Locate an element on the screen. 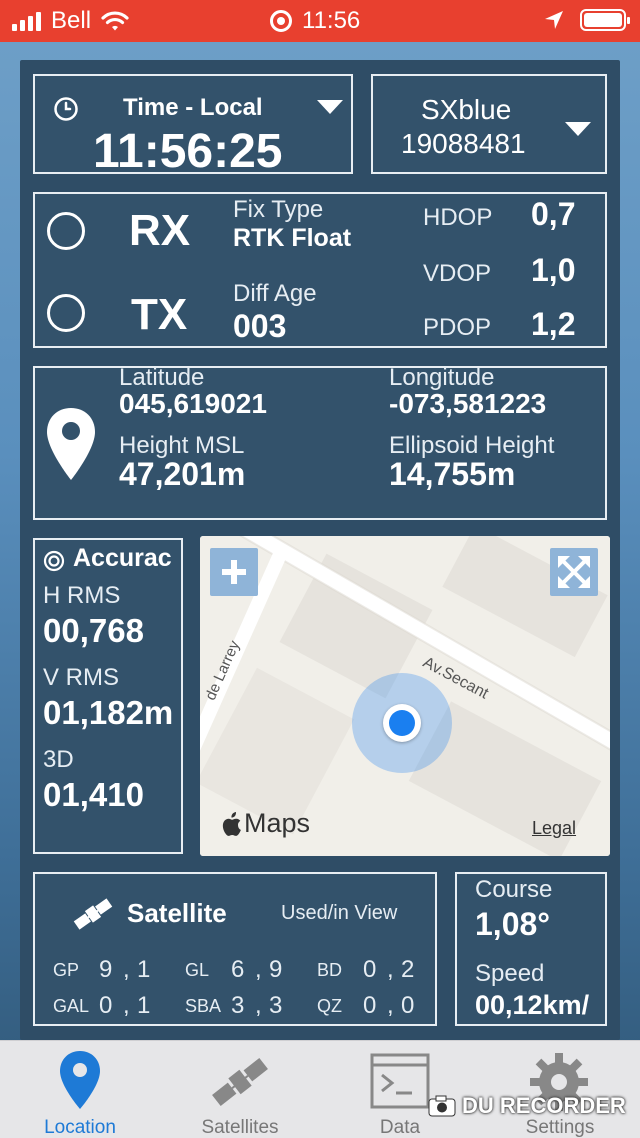 The width and height of the screenshot is (640, 1138). course-box: Course 1,08° Speed 00,12km/ is located at coordinates (531, 949).